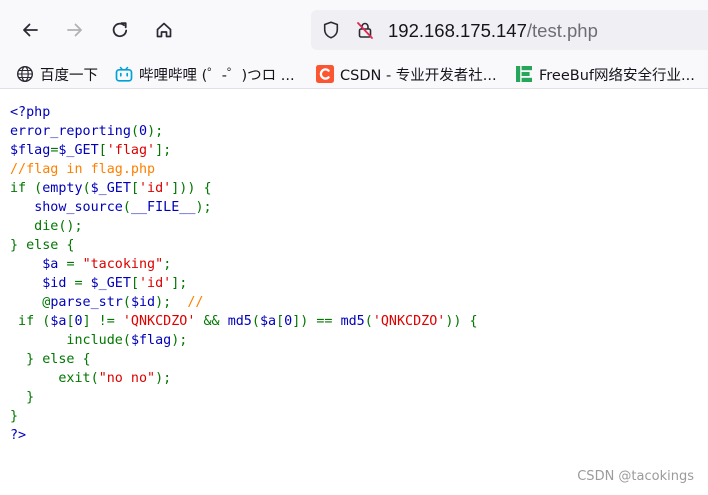  What do you see at coordinates (524, 74) in the screenshot?
I see `freebuf-icon` at bounding box center [524, 74].